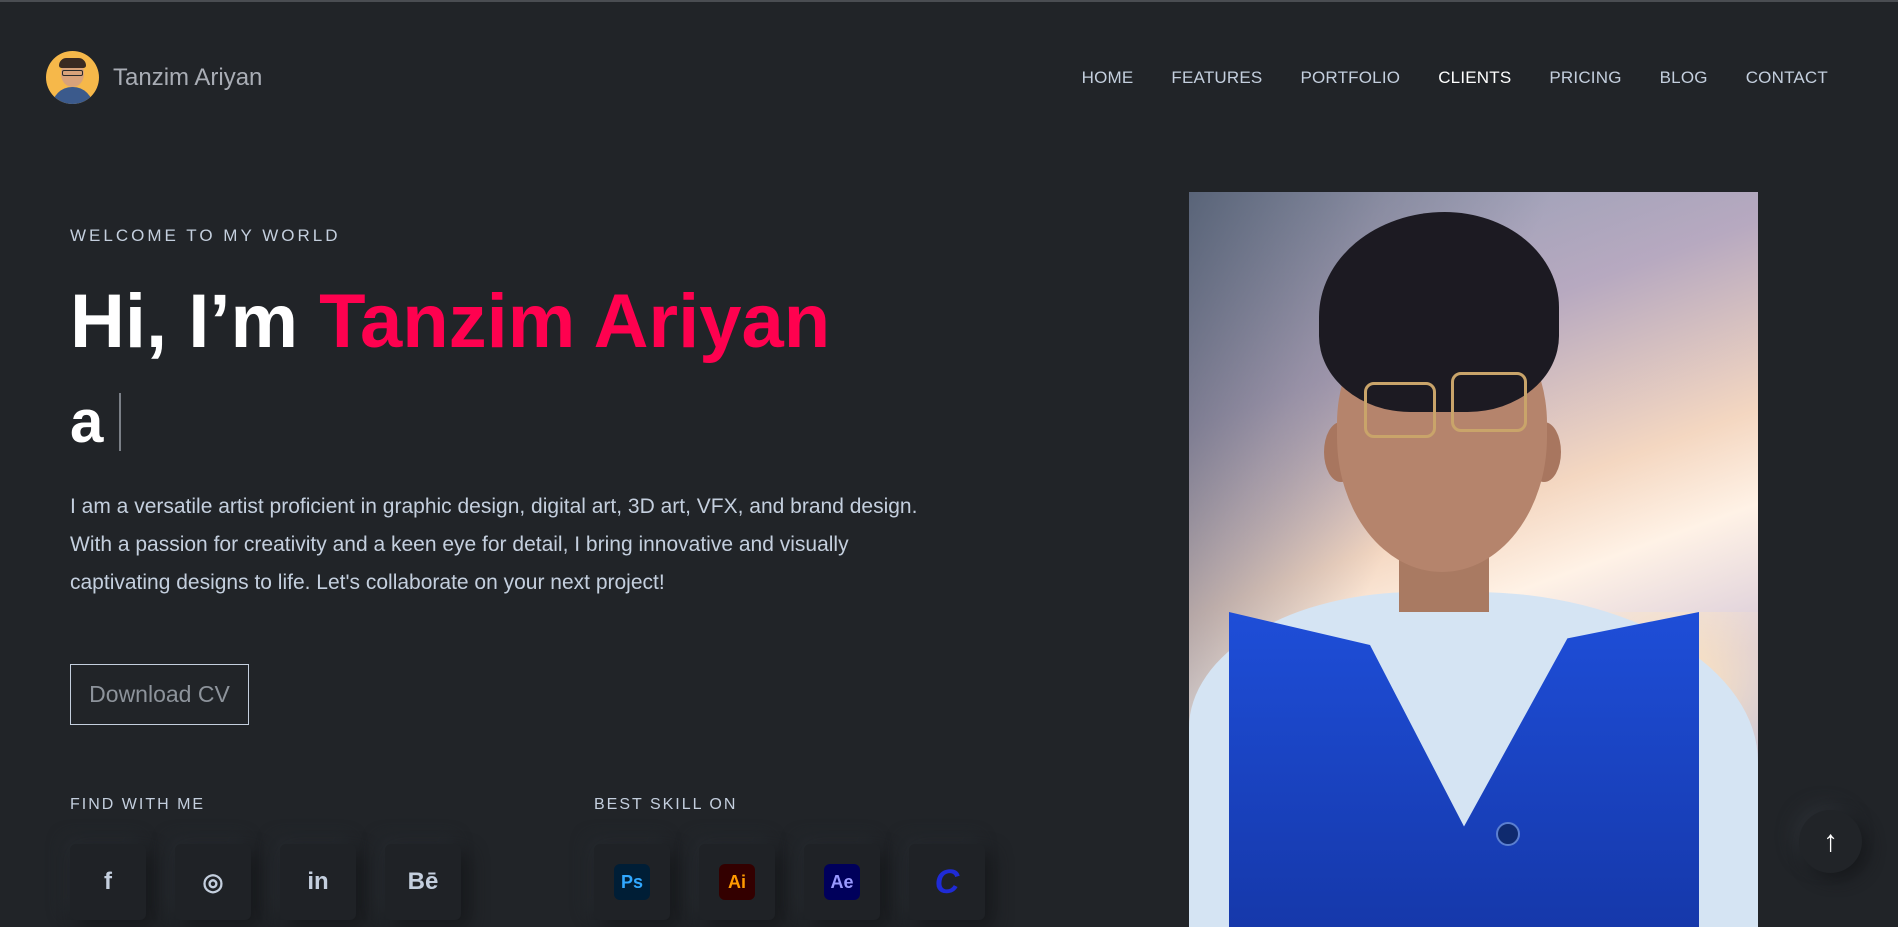 The image size is (1898, 927). I want to click on nav-item-clients: CLIENTS, so click(1474, 78).